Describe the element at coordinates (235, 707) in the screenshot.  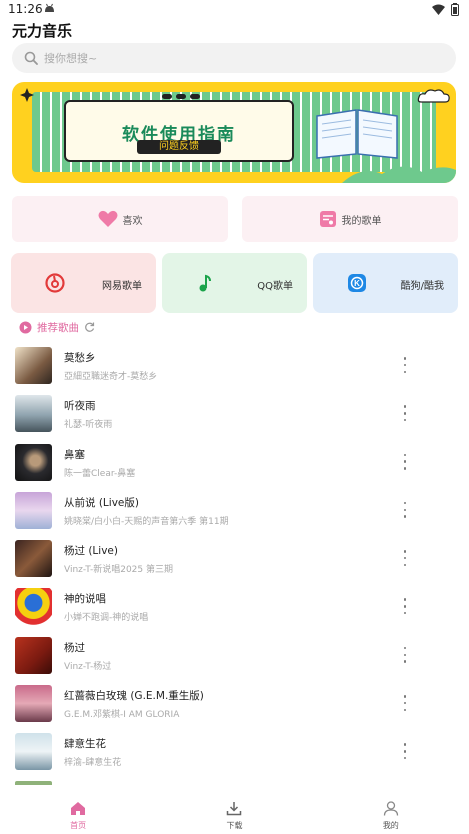
I see `song-item: 红蔷薇白玫瑰 (G.E.M.重生版) G.E.M.邓紫棋-I AM GLORIA` at that location.